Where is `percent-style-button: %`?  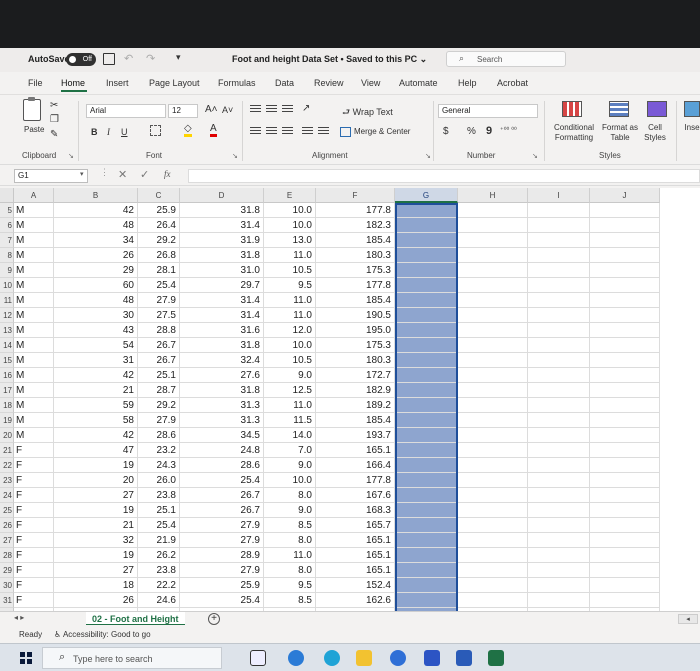
percent-style-button: % is located at coordinates (471, 131).